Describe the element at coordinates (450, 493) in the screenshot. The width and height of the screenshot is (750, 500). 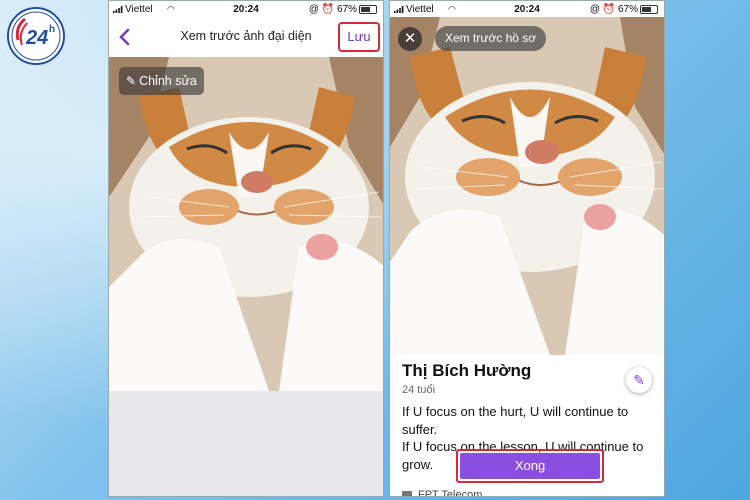
I see `isp-label: FPT Telecom` at that location.